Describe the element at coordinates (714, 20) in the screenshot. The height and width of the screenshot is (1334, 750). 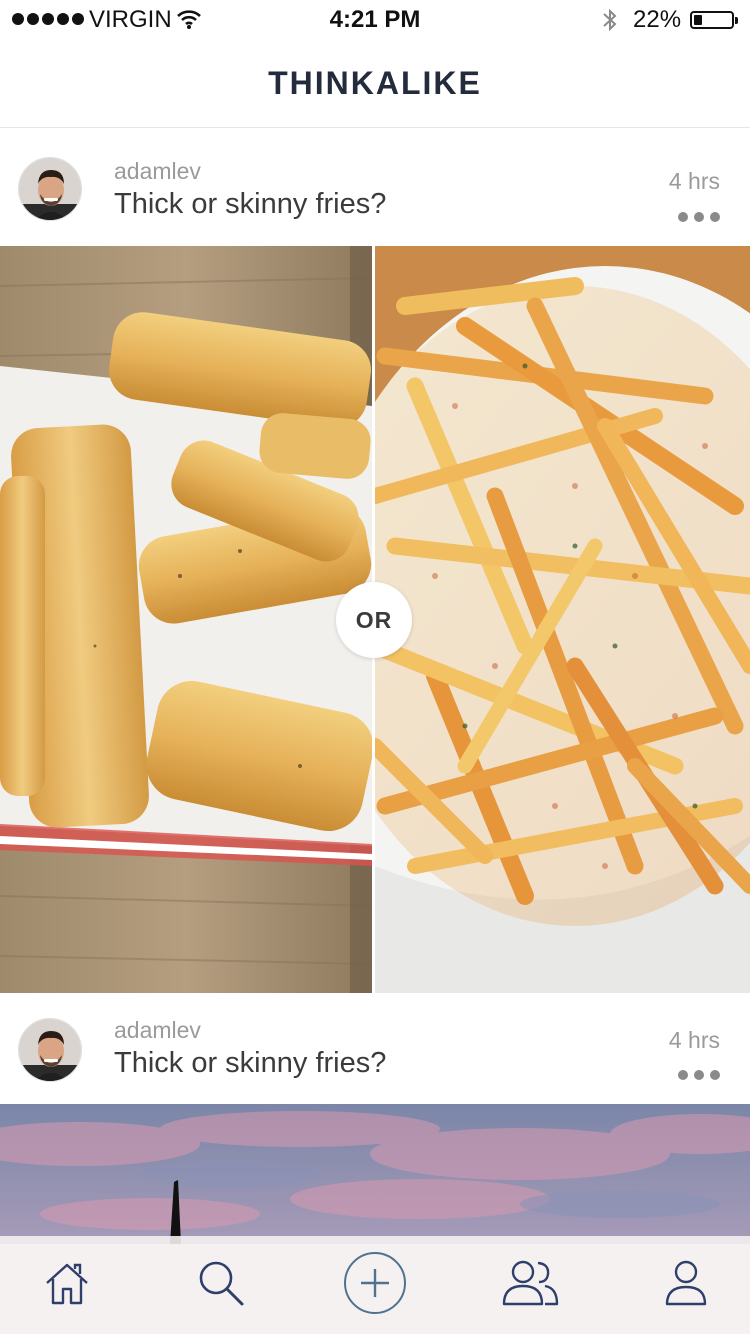
I see `battery-icon` at that location.